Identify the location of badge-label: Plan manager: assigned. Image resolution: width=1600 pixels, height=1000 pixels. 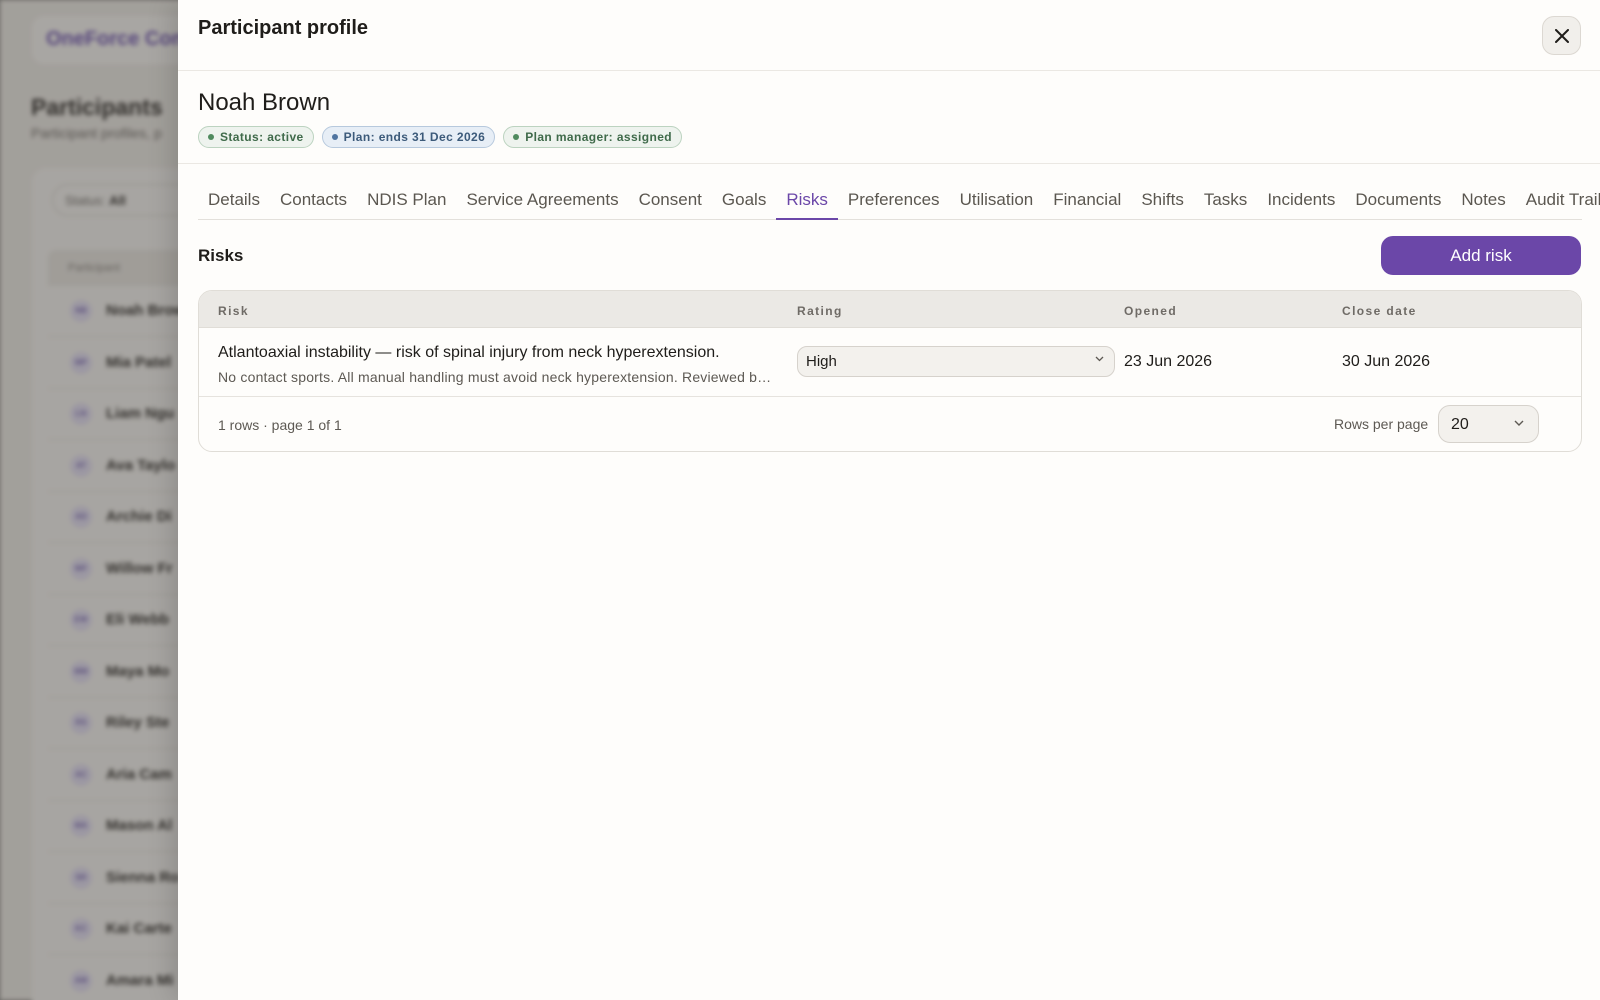
(599, 137).